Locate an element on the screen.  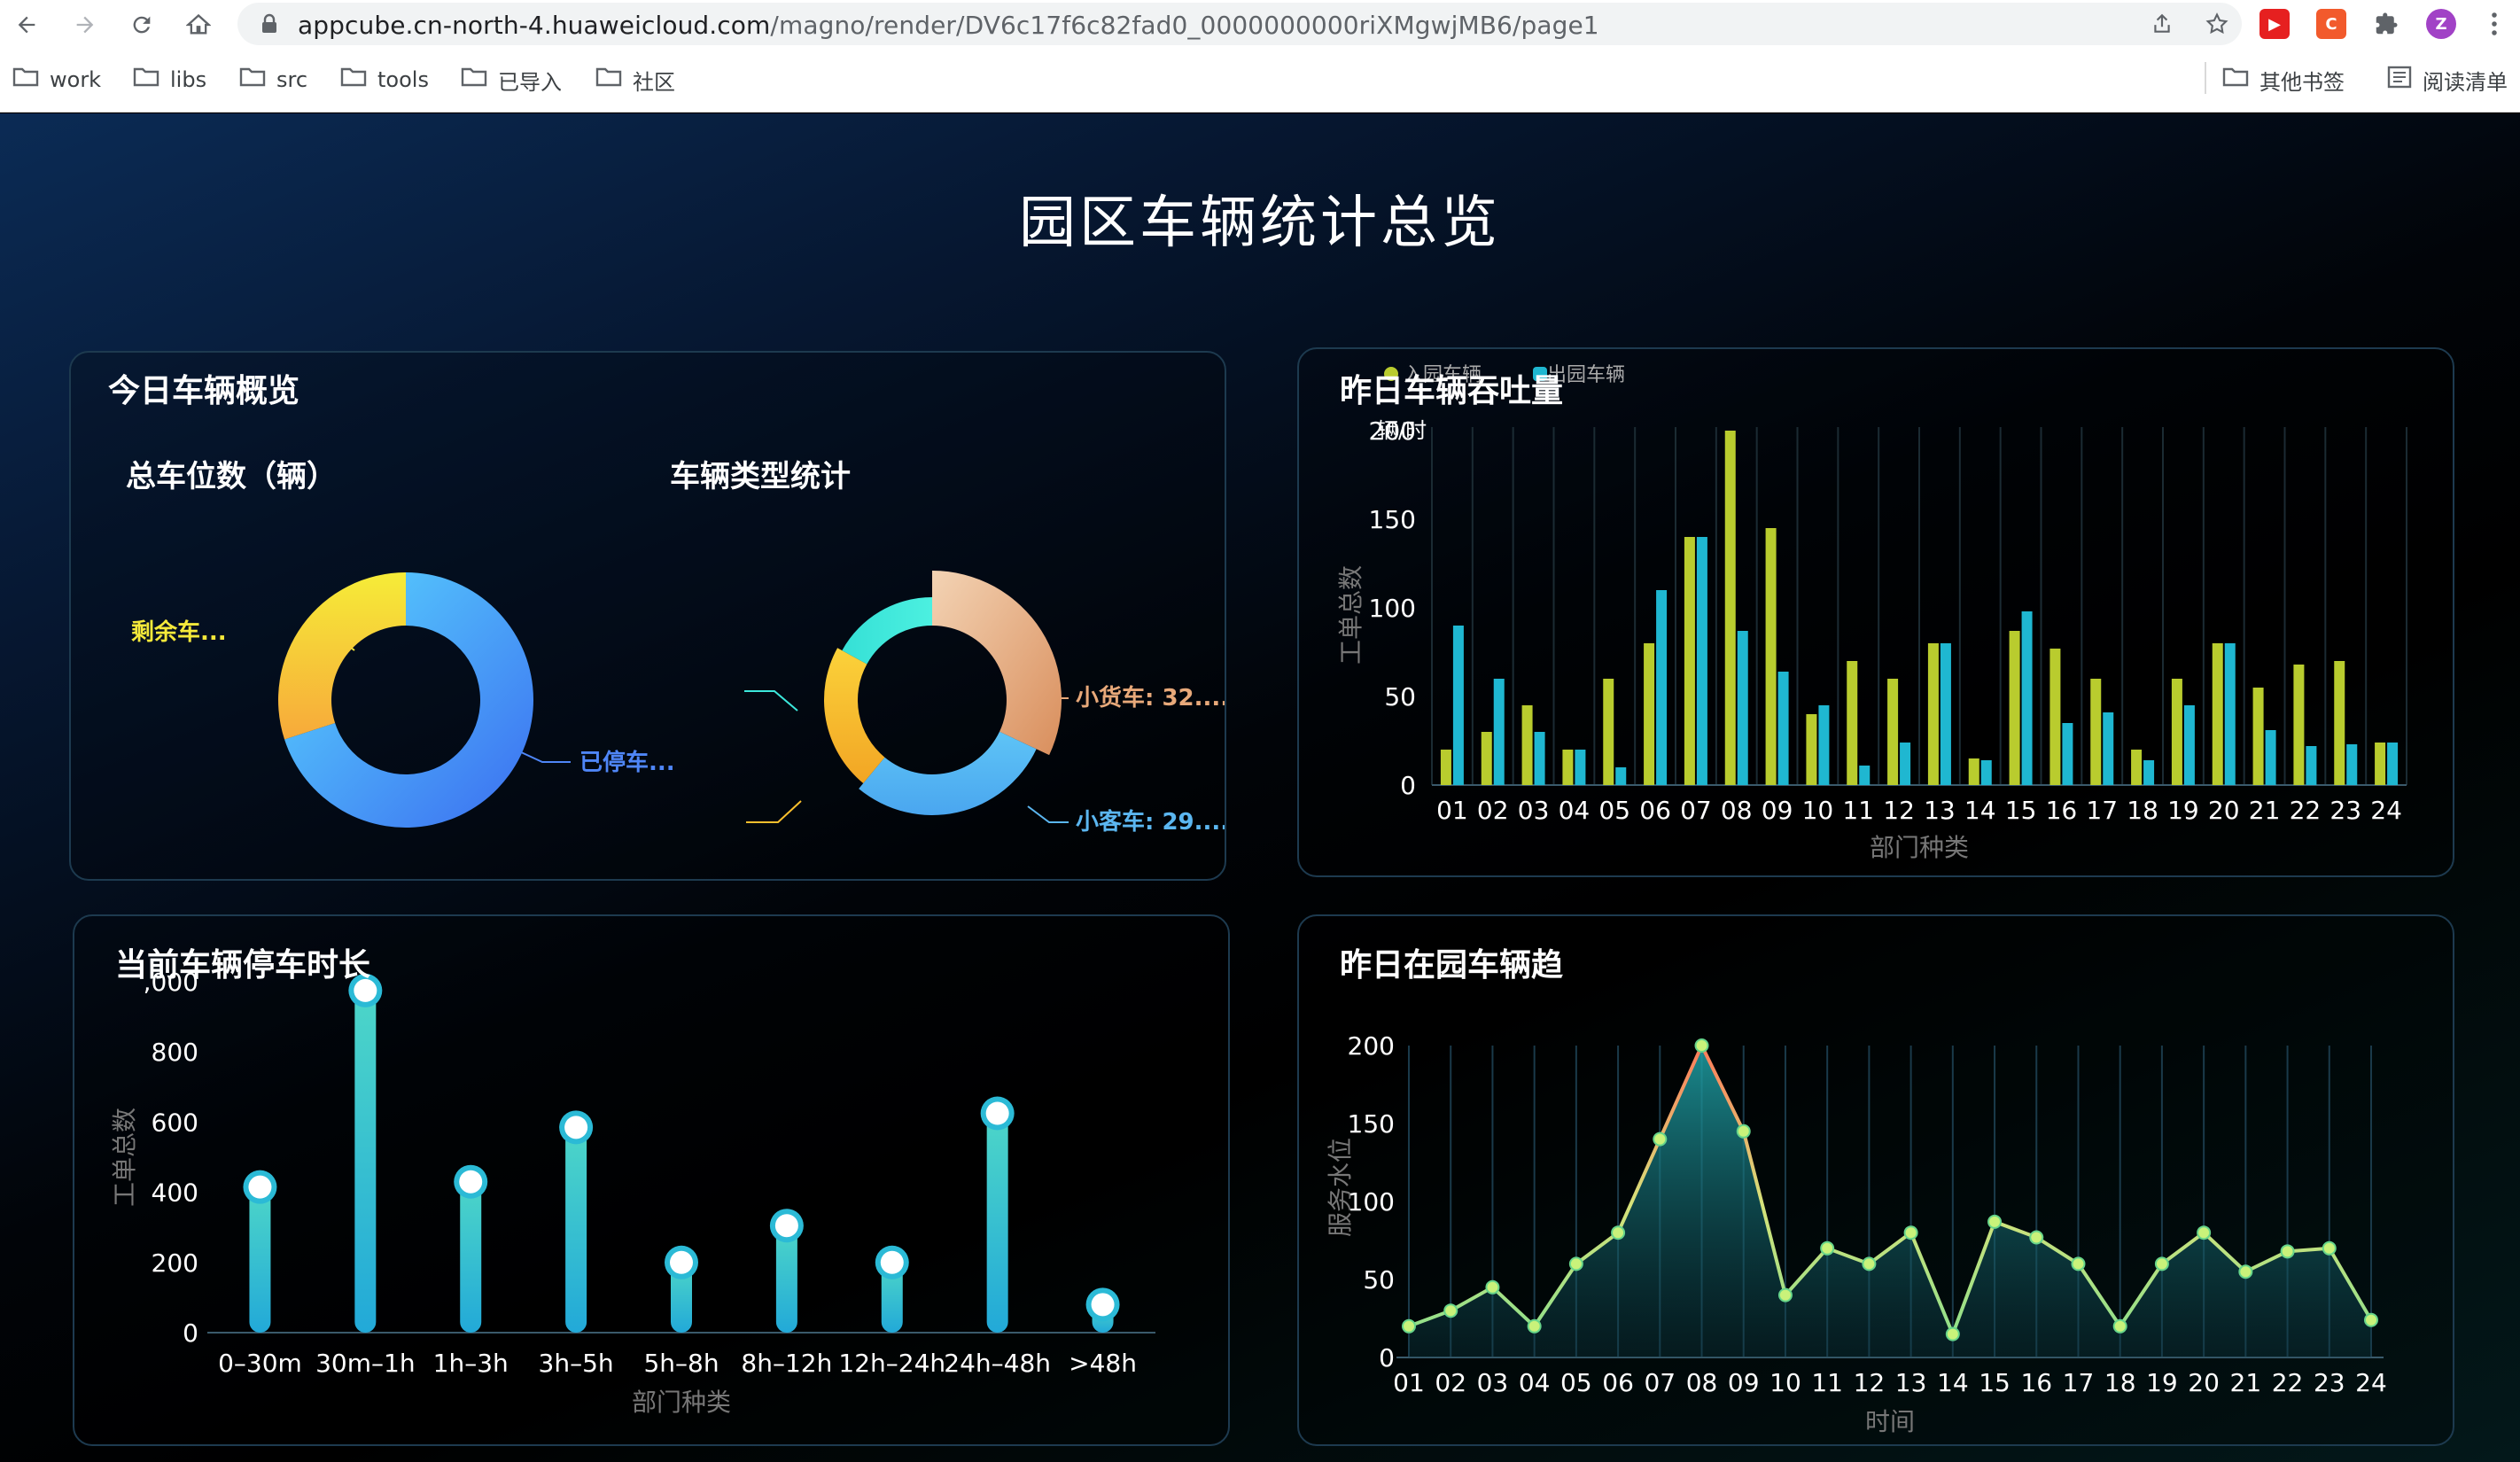
bookmark-folder: tools is located at coordinates (384, 79).